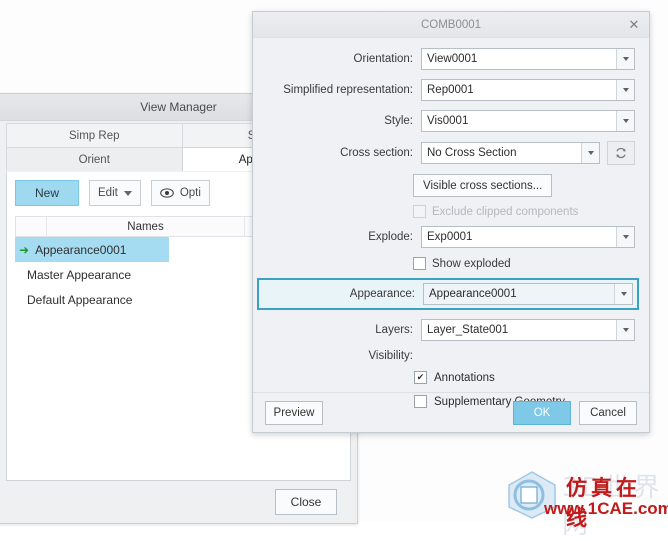 The image size is (668, 541). Describe the element at coordinates (394, 330) in the screenshot. I see `layers-label: Layers:` at that location.